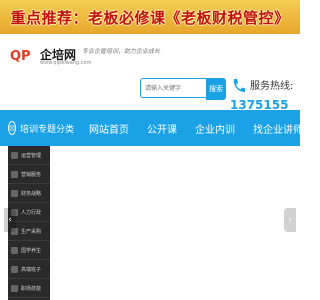  I want to click on hotline-label: 服务热线:, so click(272, 86).